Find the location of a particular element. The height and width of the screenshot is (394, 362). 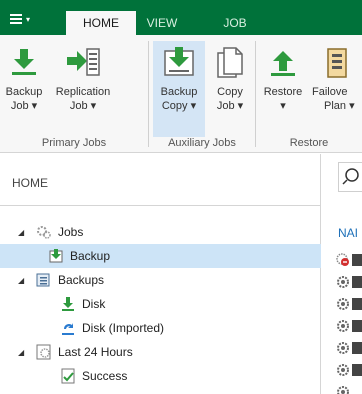

ribbon-tab-bar: ▾ HOME VIEW JOB is located at coordinates (181, 17).